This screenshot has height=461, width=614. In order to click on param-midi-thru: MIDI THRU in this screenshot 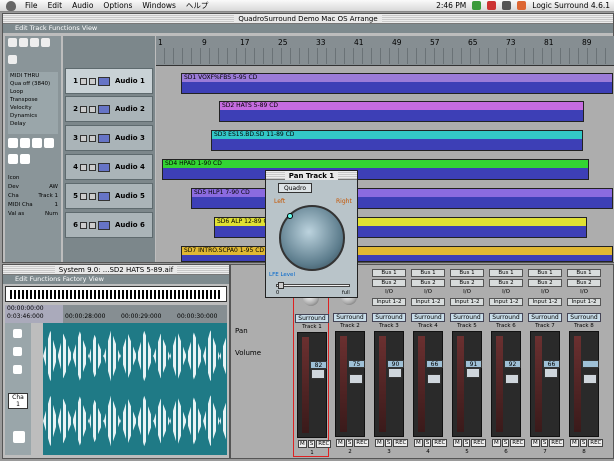, I will do `click(34, 76)`.